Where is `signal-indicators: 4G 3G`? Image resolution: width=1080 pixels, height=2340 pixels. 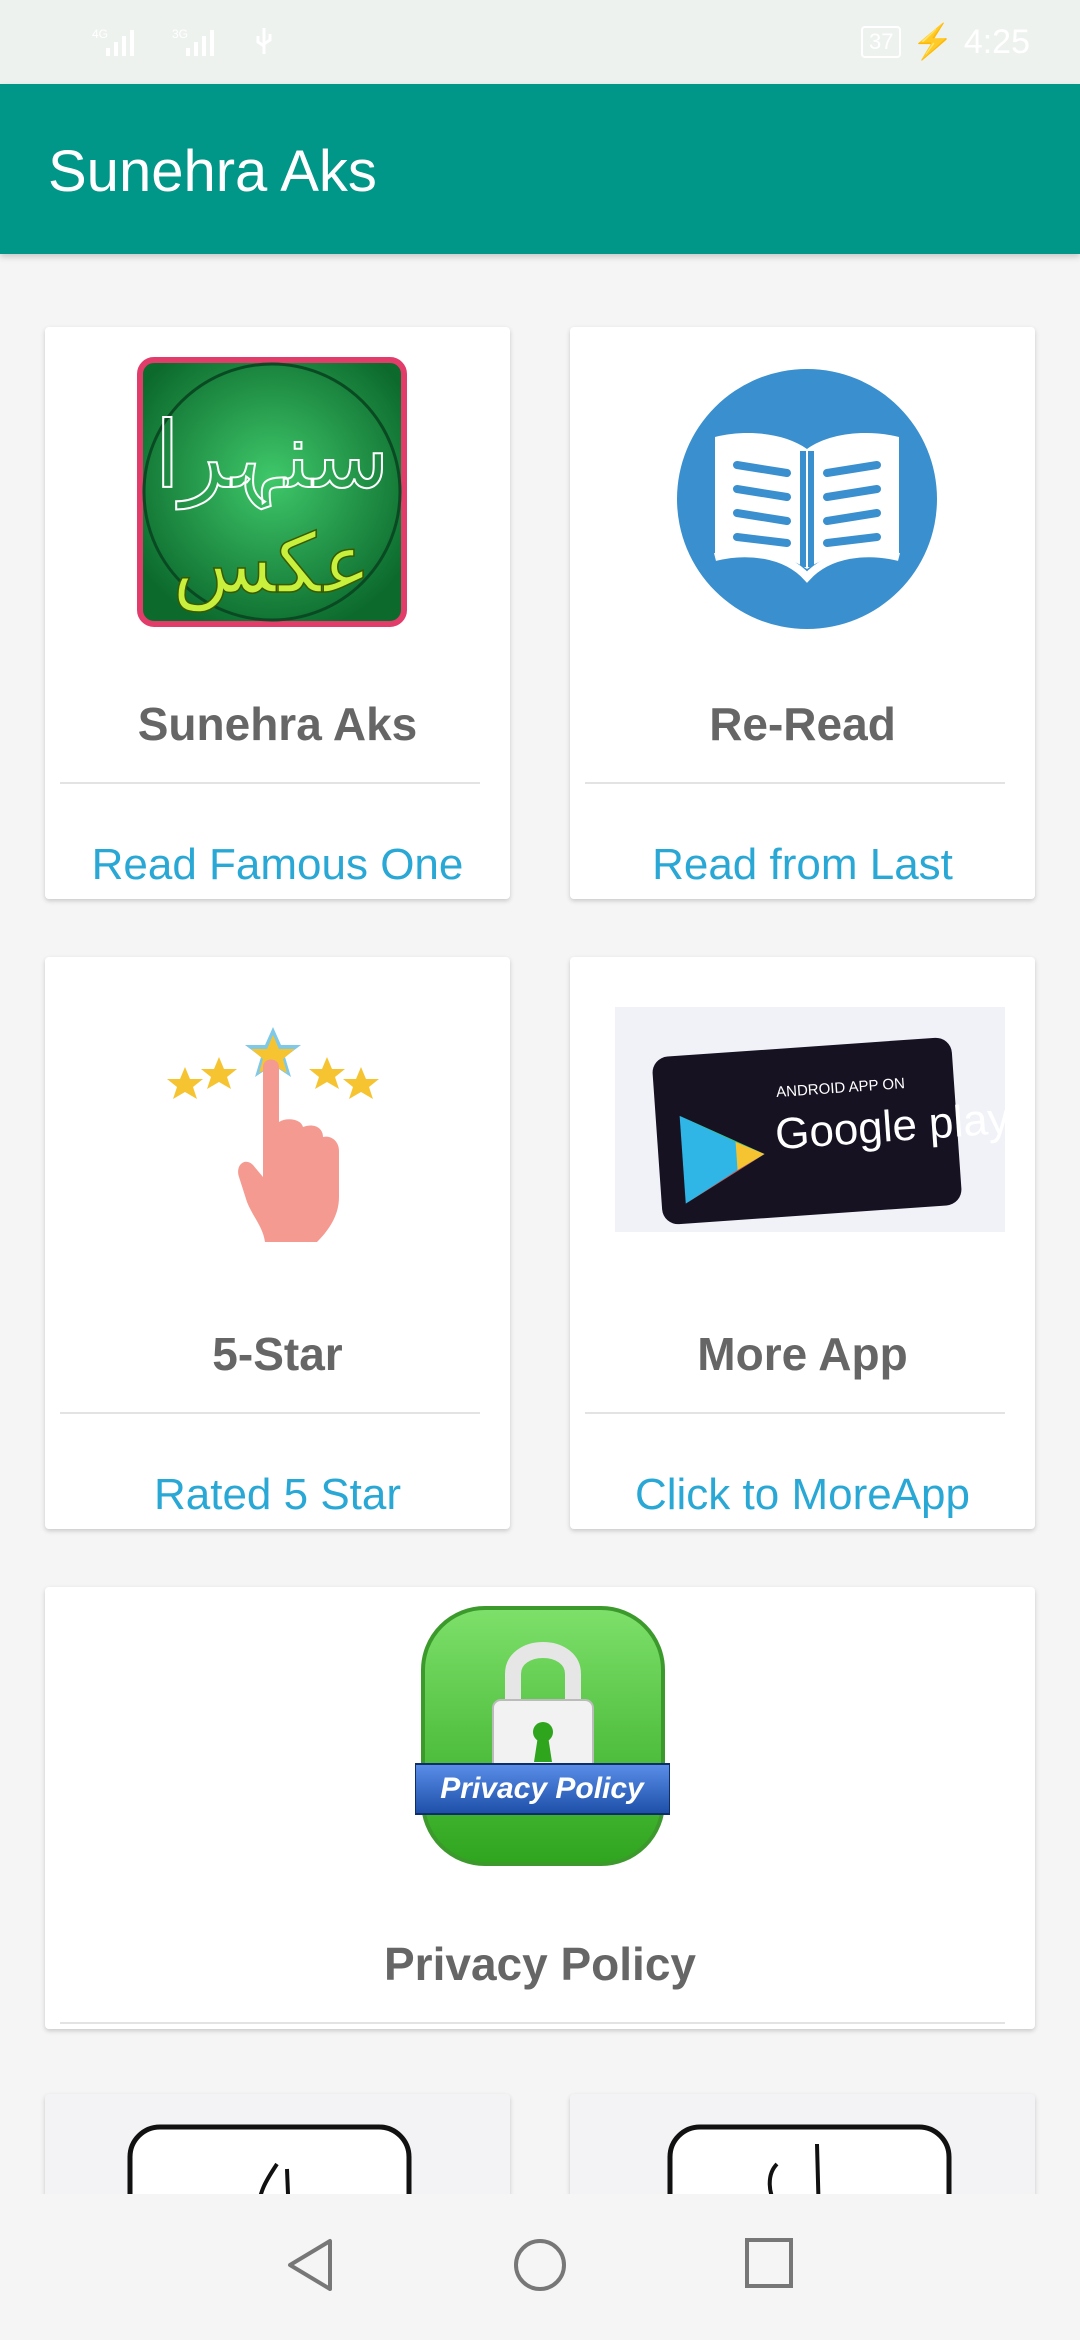
signal-indicators: 4G 3G is located at coordinates (184, 41).